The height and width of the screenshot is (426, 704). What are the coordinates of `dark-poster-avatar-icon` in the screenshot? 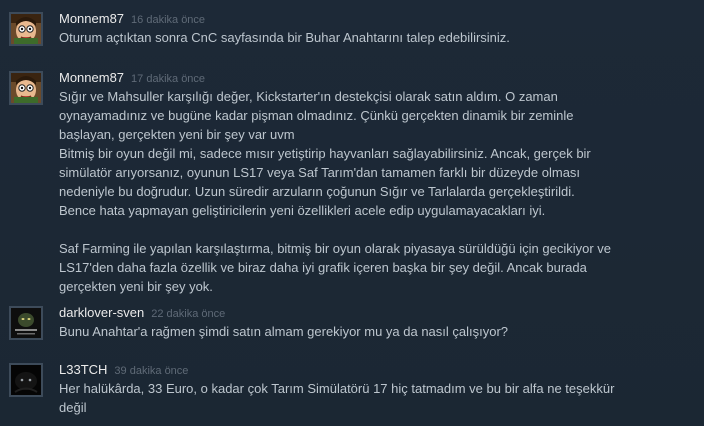 It's located at (26, 323).